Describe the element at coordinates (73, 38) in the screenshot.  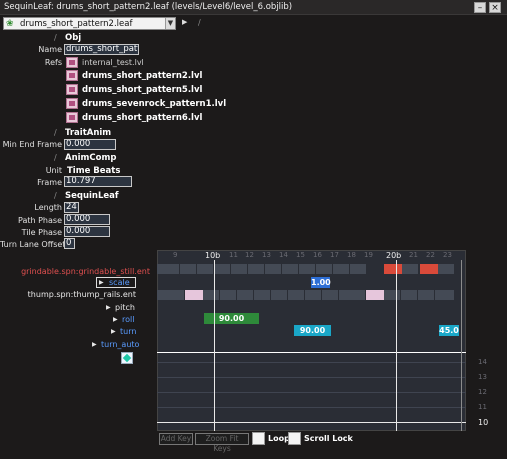
I see `section-obj: Obj` at that location.